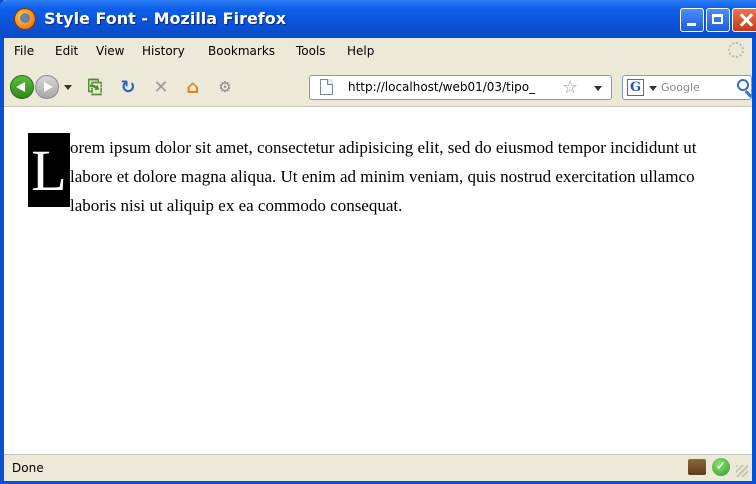  What do you see at coordinates (360, 51) in the screenshot?
I see `menu-help: Help` at bounding box center [360, 51].